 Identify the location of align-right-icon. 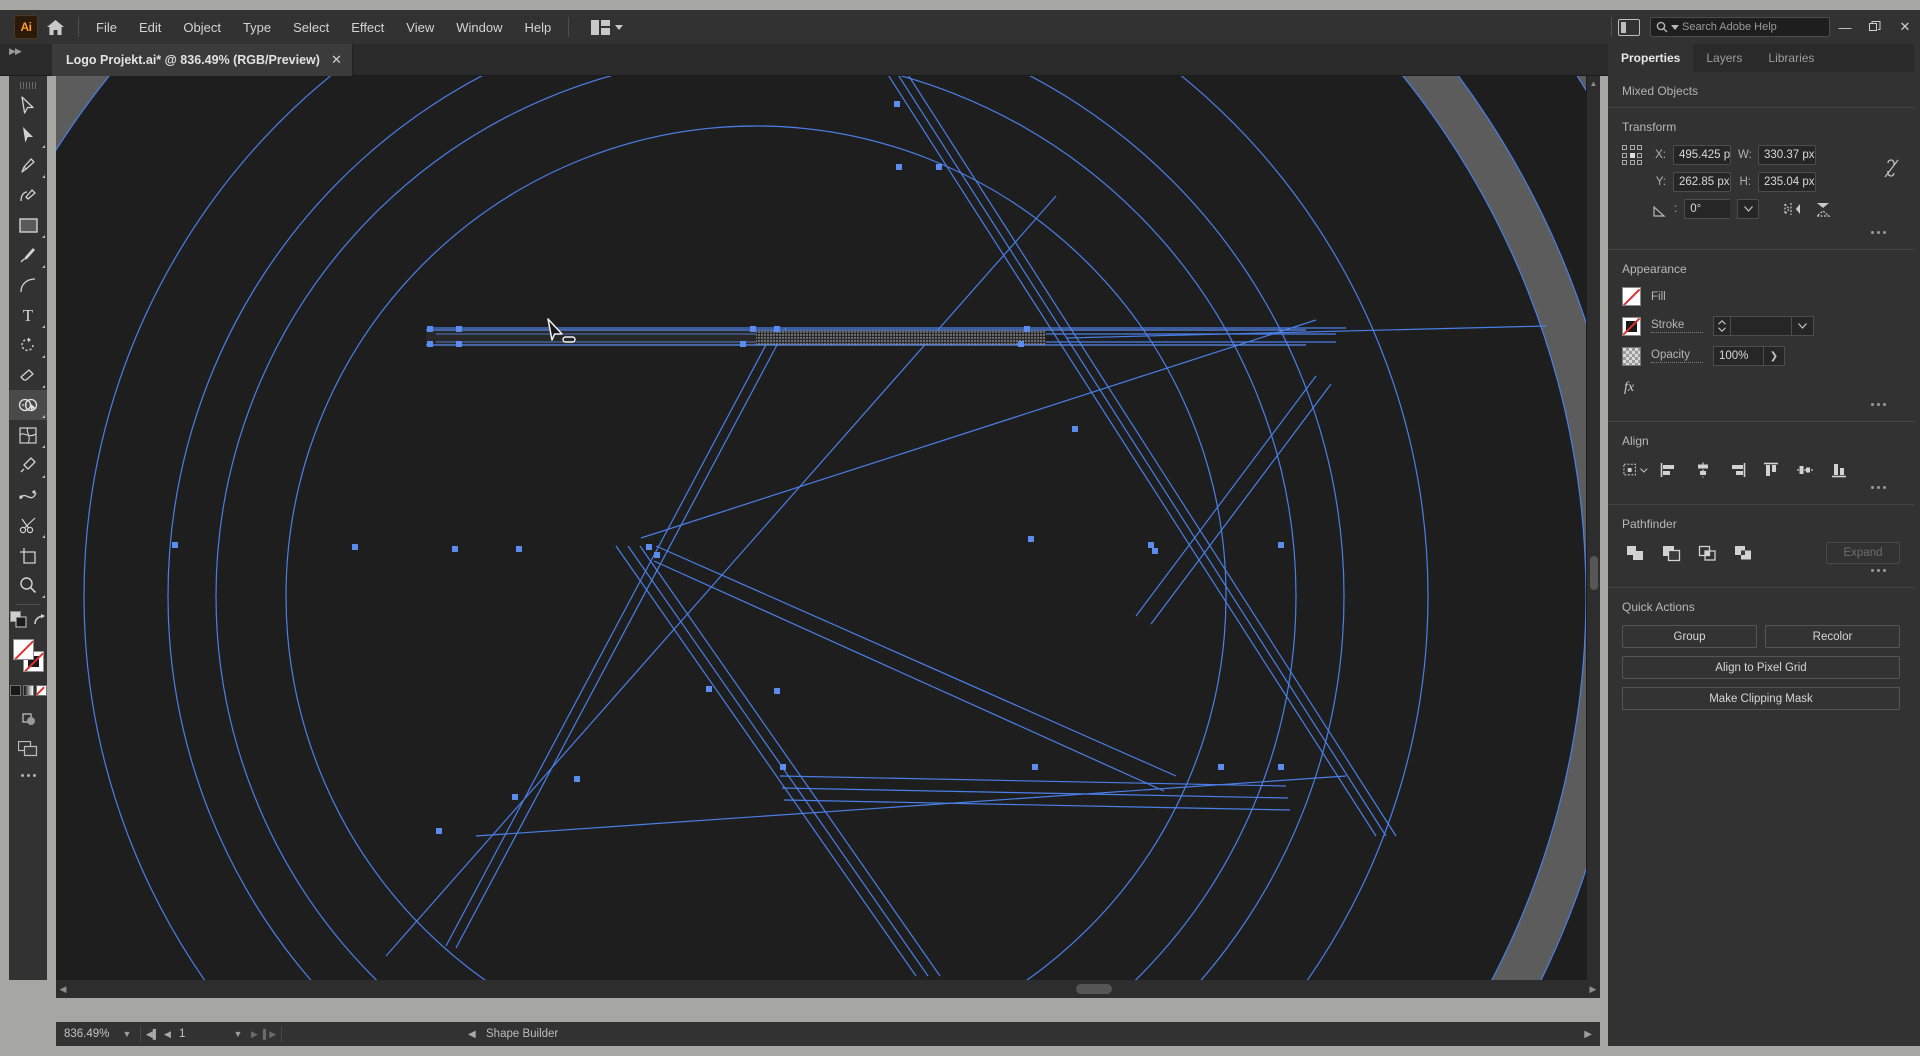
(1737, 470).